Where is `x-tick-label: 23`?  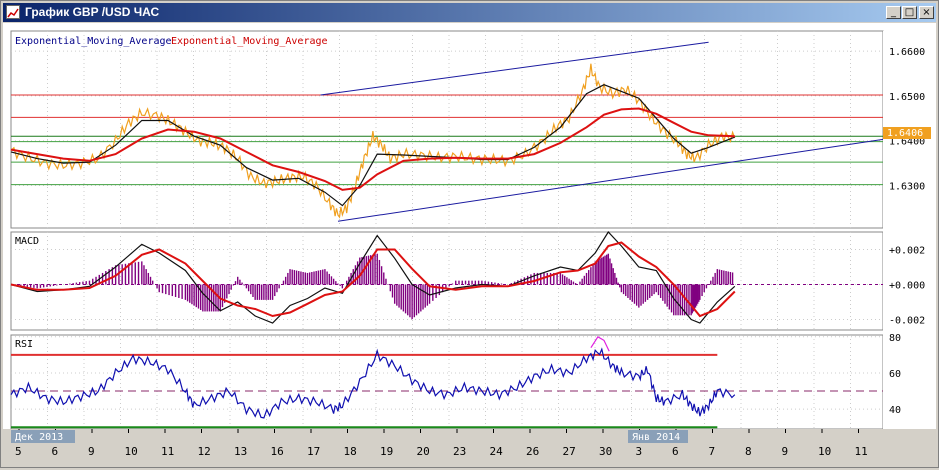
x-tick-label: 23 is located at coordinates (459, 451).